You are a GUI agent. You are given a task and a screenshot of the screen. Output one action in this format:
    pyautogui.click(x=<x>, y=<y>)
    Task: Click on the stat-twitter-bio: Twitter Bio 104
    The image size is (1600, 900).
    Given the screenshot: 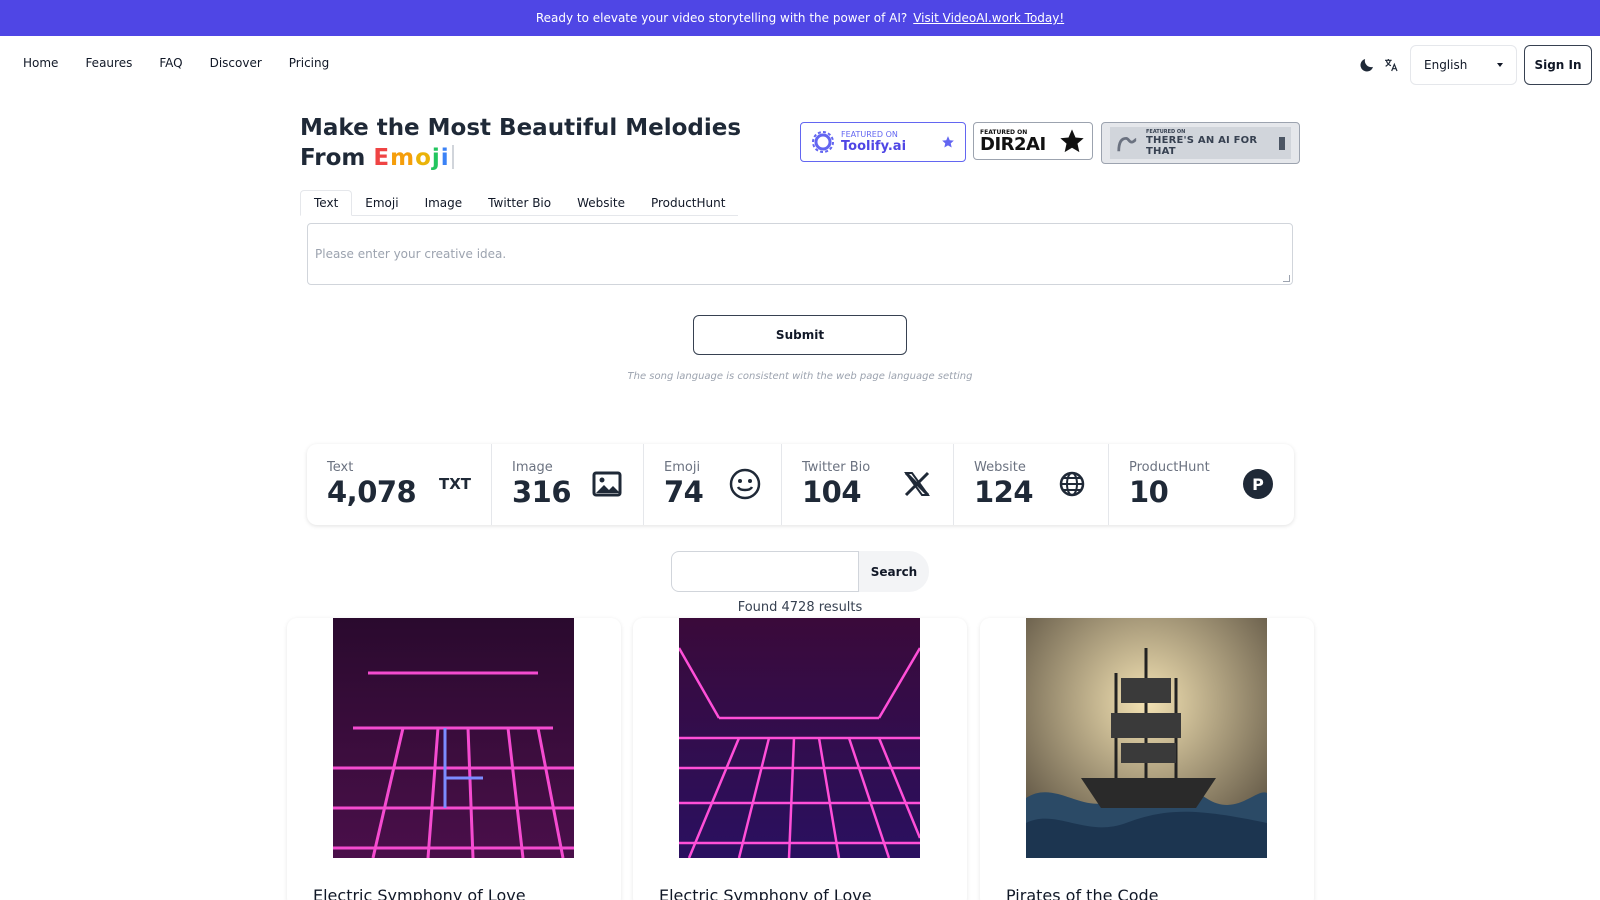 What is the action you would take?
    pyautogui.click(x=868, y=484)
    